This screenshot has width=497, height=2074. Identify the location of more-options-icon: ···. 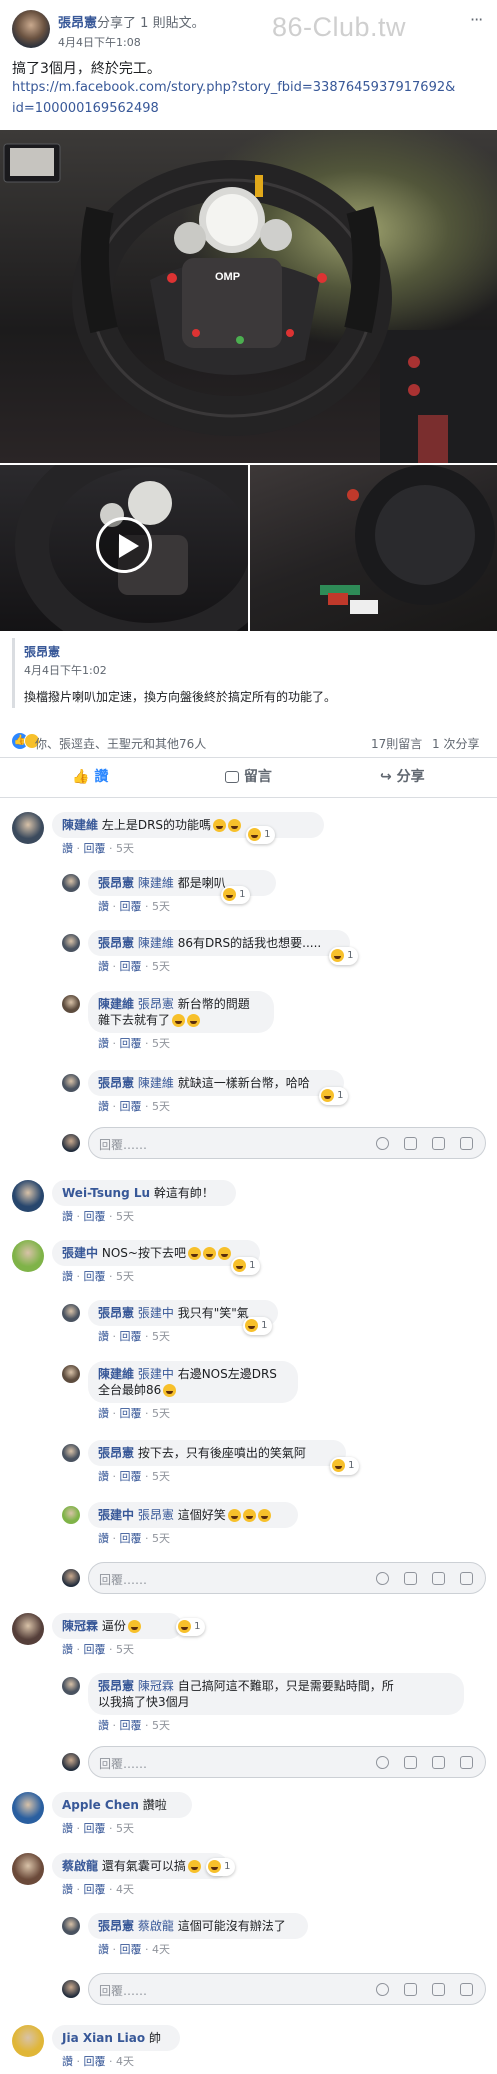
(476, 19).